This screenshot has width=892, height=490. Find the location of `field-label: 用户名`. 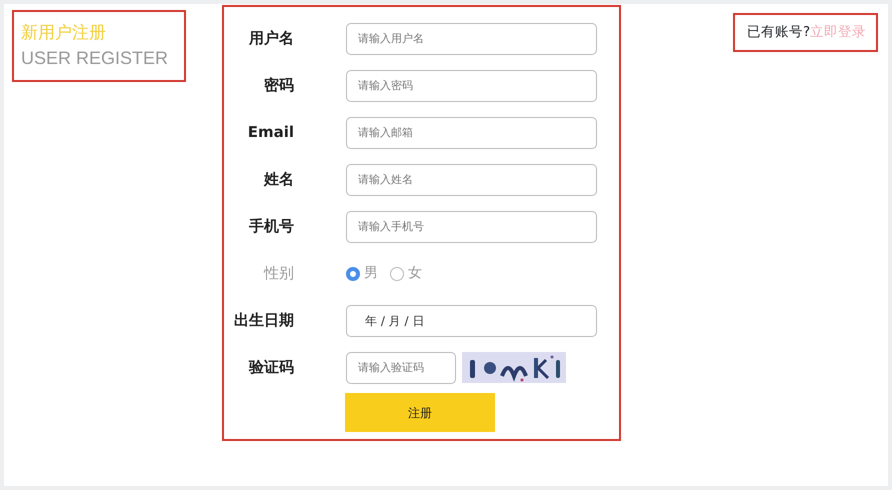

field-label: 用户名 is located at coordinates (271, 39).